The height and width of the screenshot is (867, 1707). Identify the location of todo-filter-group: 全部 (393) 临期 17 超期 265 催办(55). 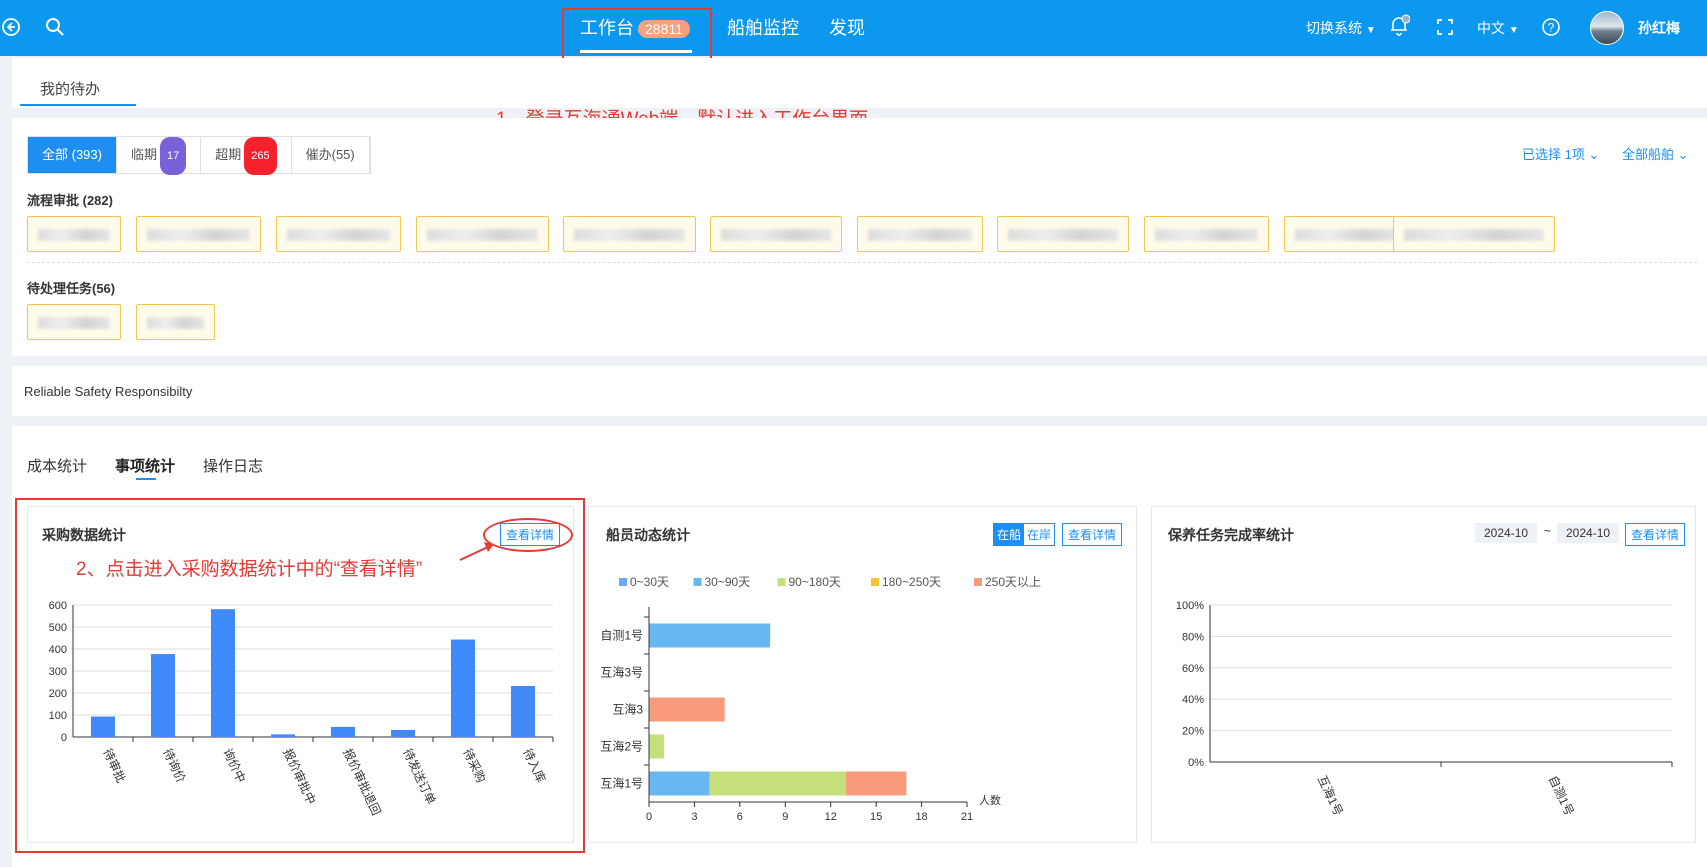
(199, 155).